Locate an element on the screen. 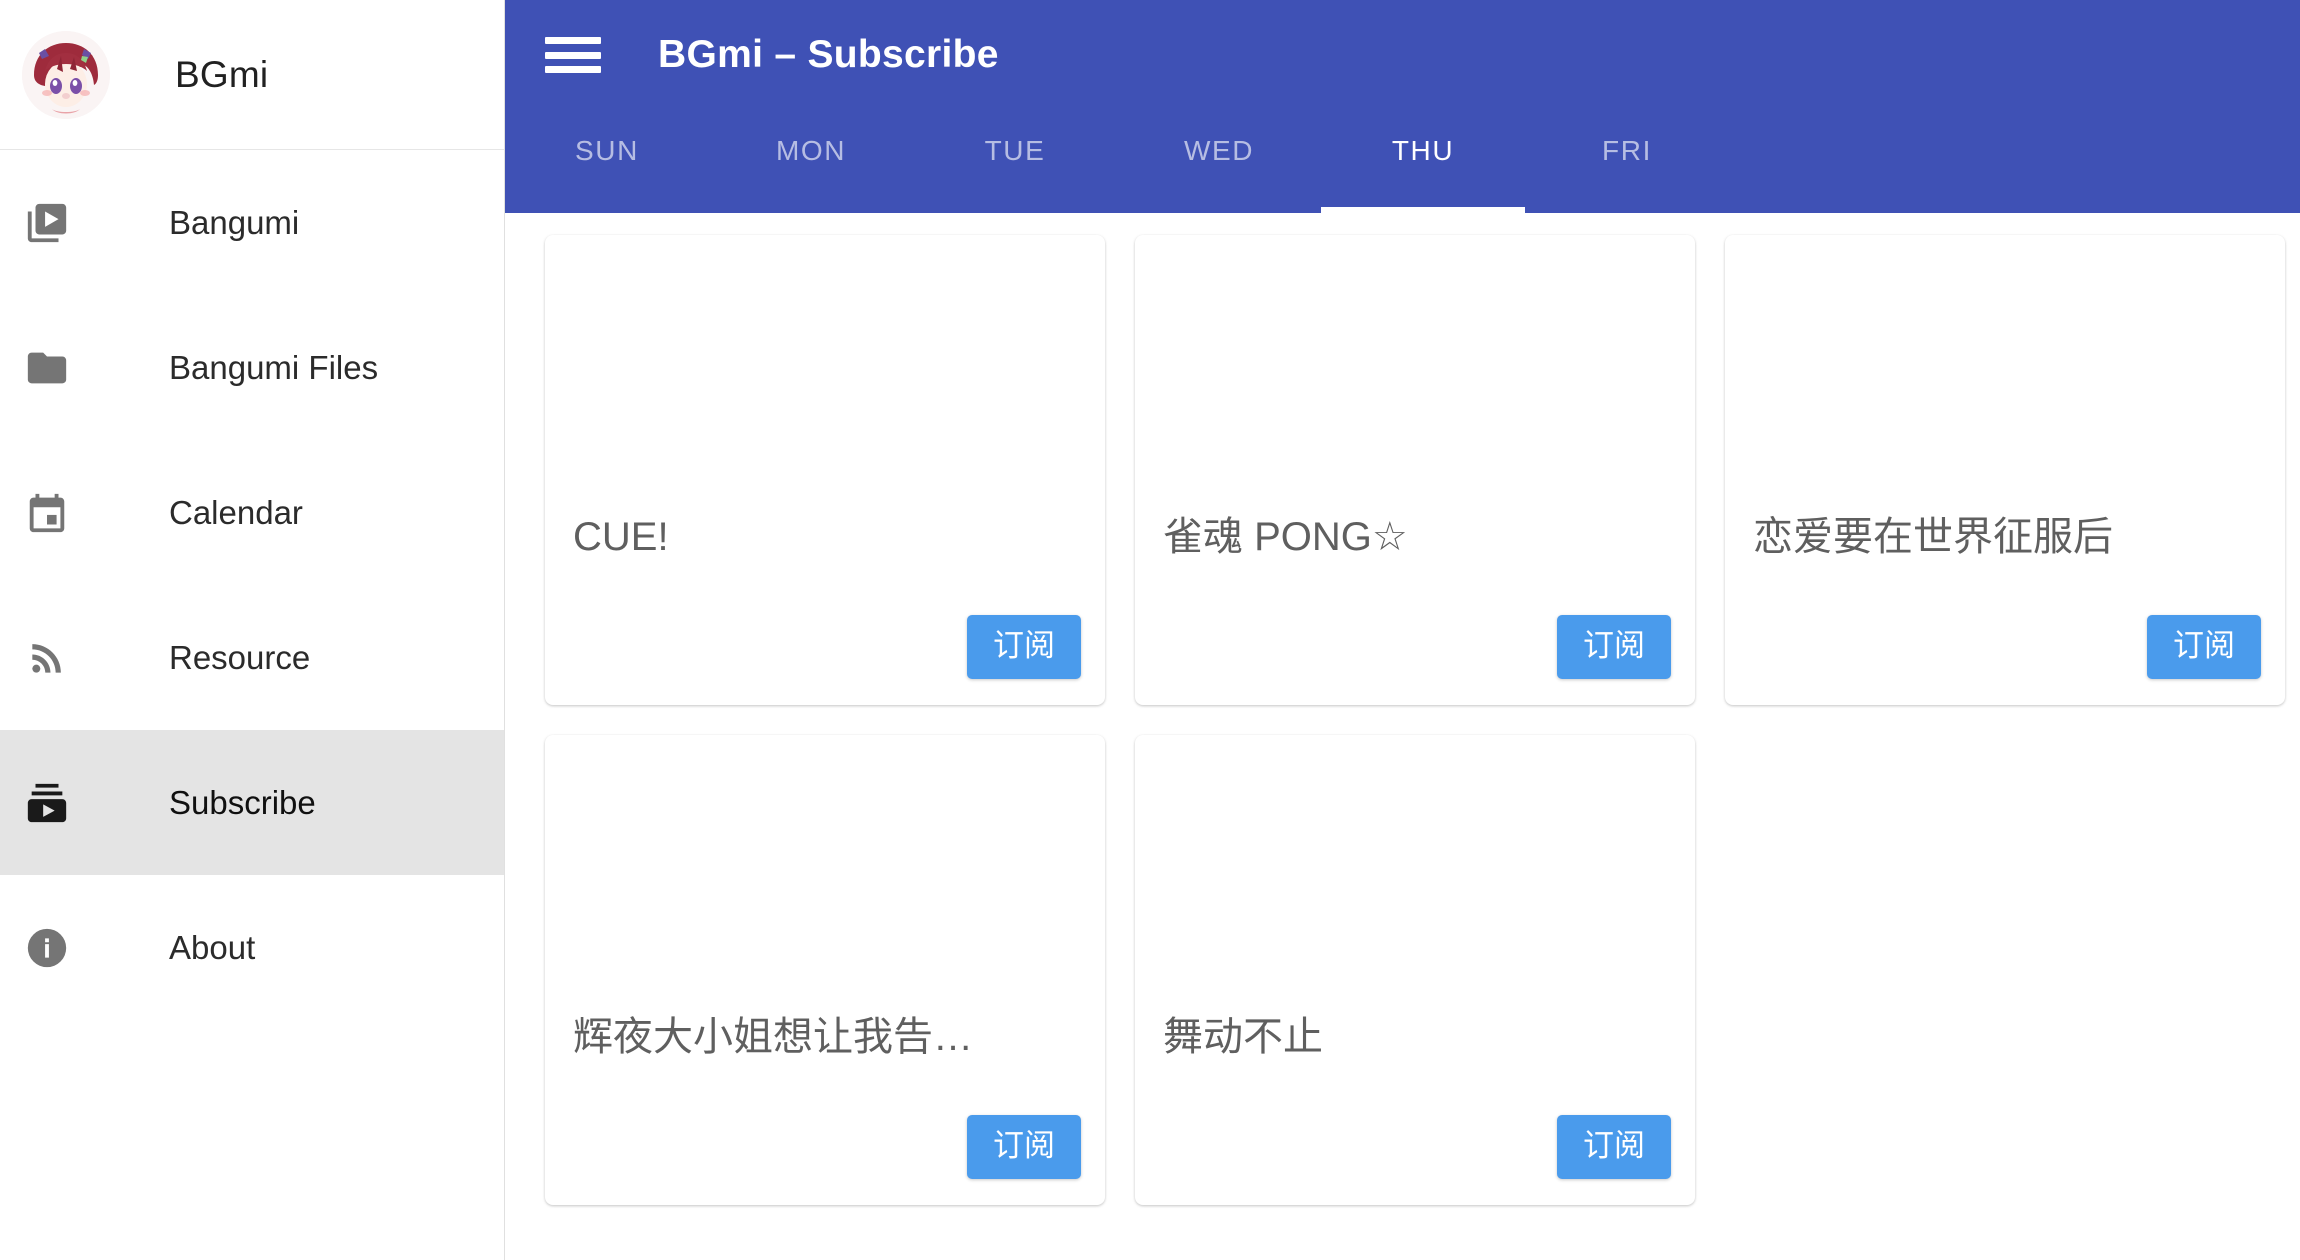 Image resolution: width=2300 pixels, height=1260 pixels. sidebar-item-subscribe: Subscribe is located at coordinates (252, 802).